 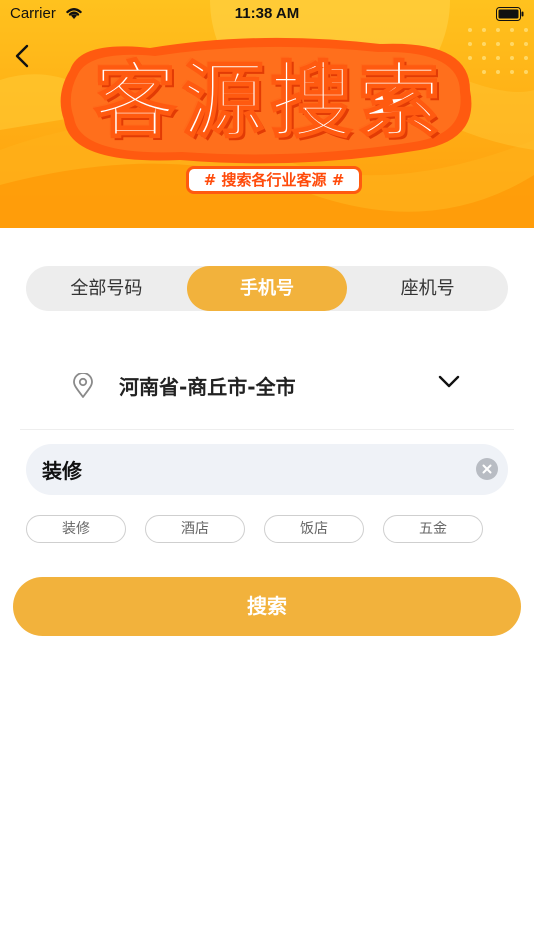 What do you see at coordinates (269, 101) in the screenshot?
I see `banner-title: 客源搜索` at bounding box center [269, 101].